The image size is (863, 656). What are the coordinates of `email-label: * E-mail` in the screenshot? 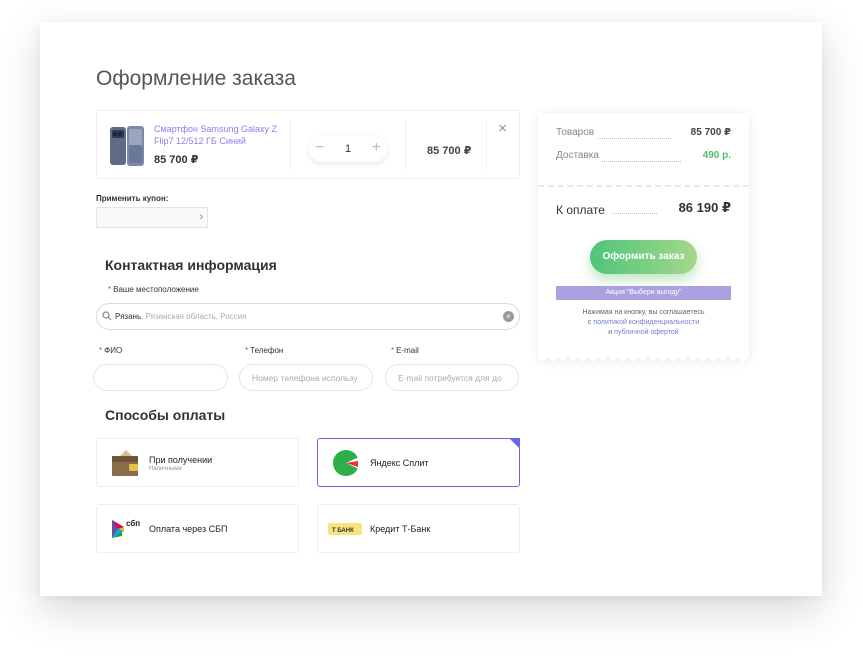 It's located at (405, 350).